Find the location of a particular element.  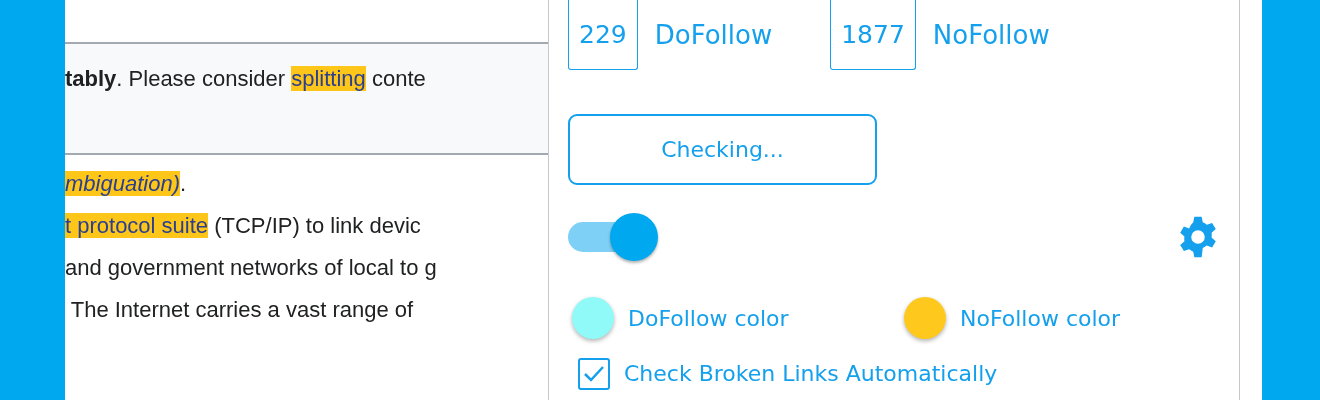

article-text: The Internet carries a vast range of is located at coordinates (242, 310).